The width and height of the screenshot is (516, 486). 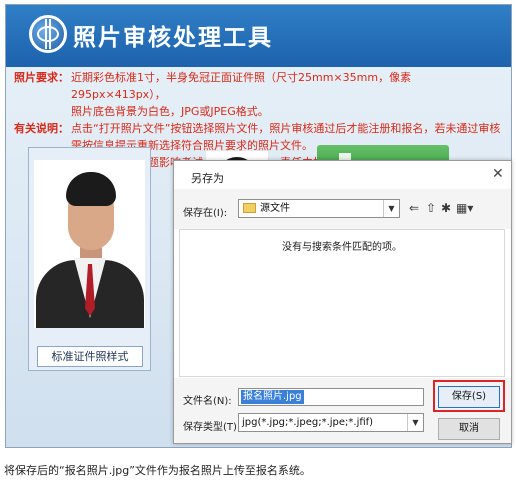 What do you see at coordinates (205, 213) in the screenshot?
I see `save-in-label: 保存在(I):` at bounding box center [205, 213].